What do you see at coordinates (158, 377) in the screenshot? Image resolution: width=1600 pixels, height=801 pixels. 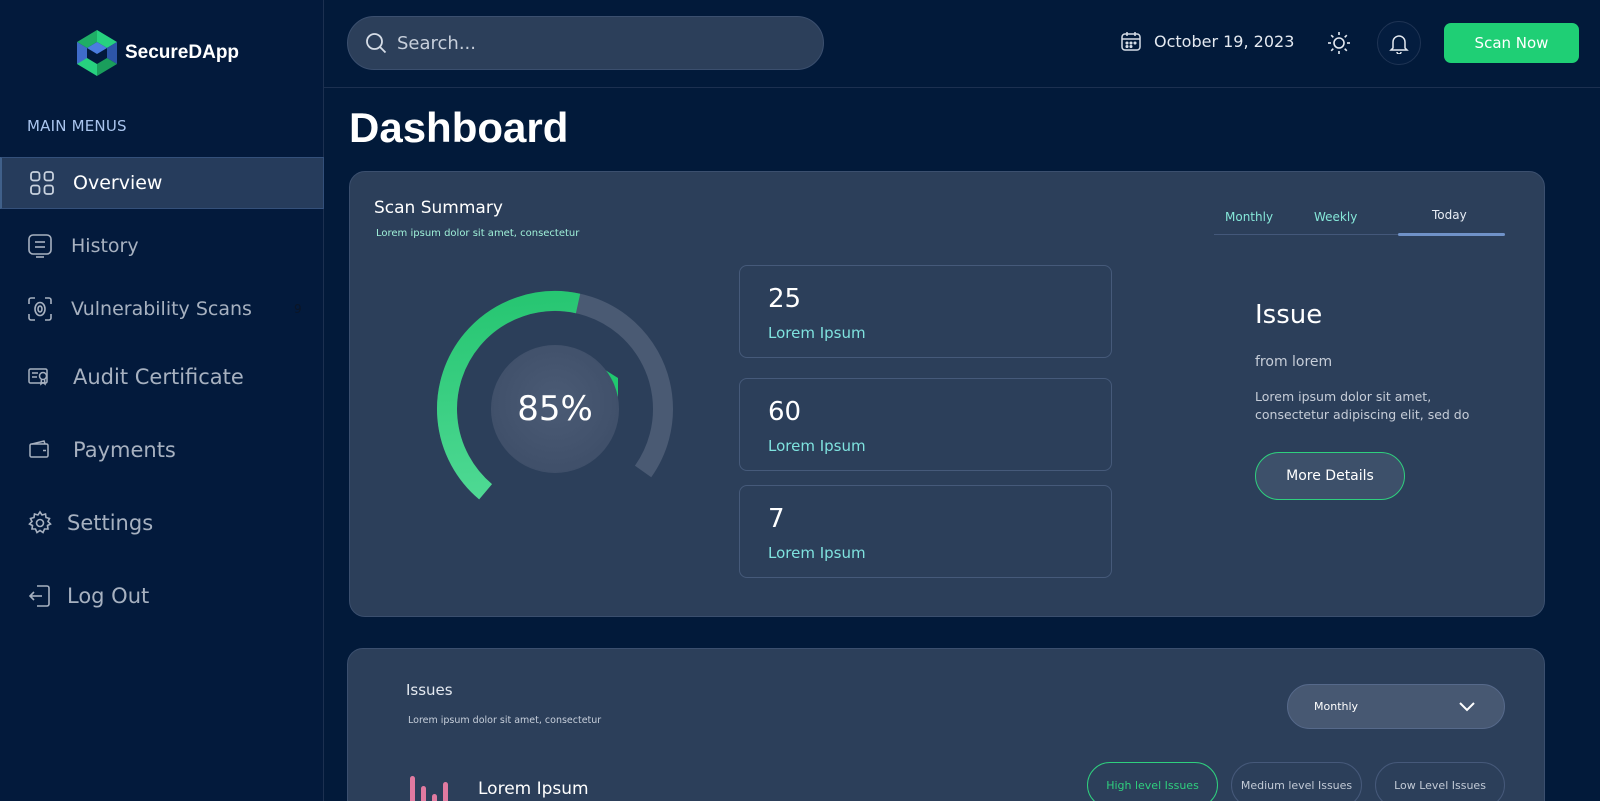 I see `sidebar-item-label: Audit Certificate` at bounding box center [158, 377].